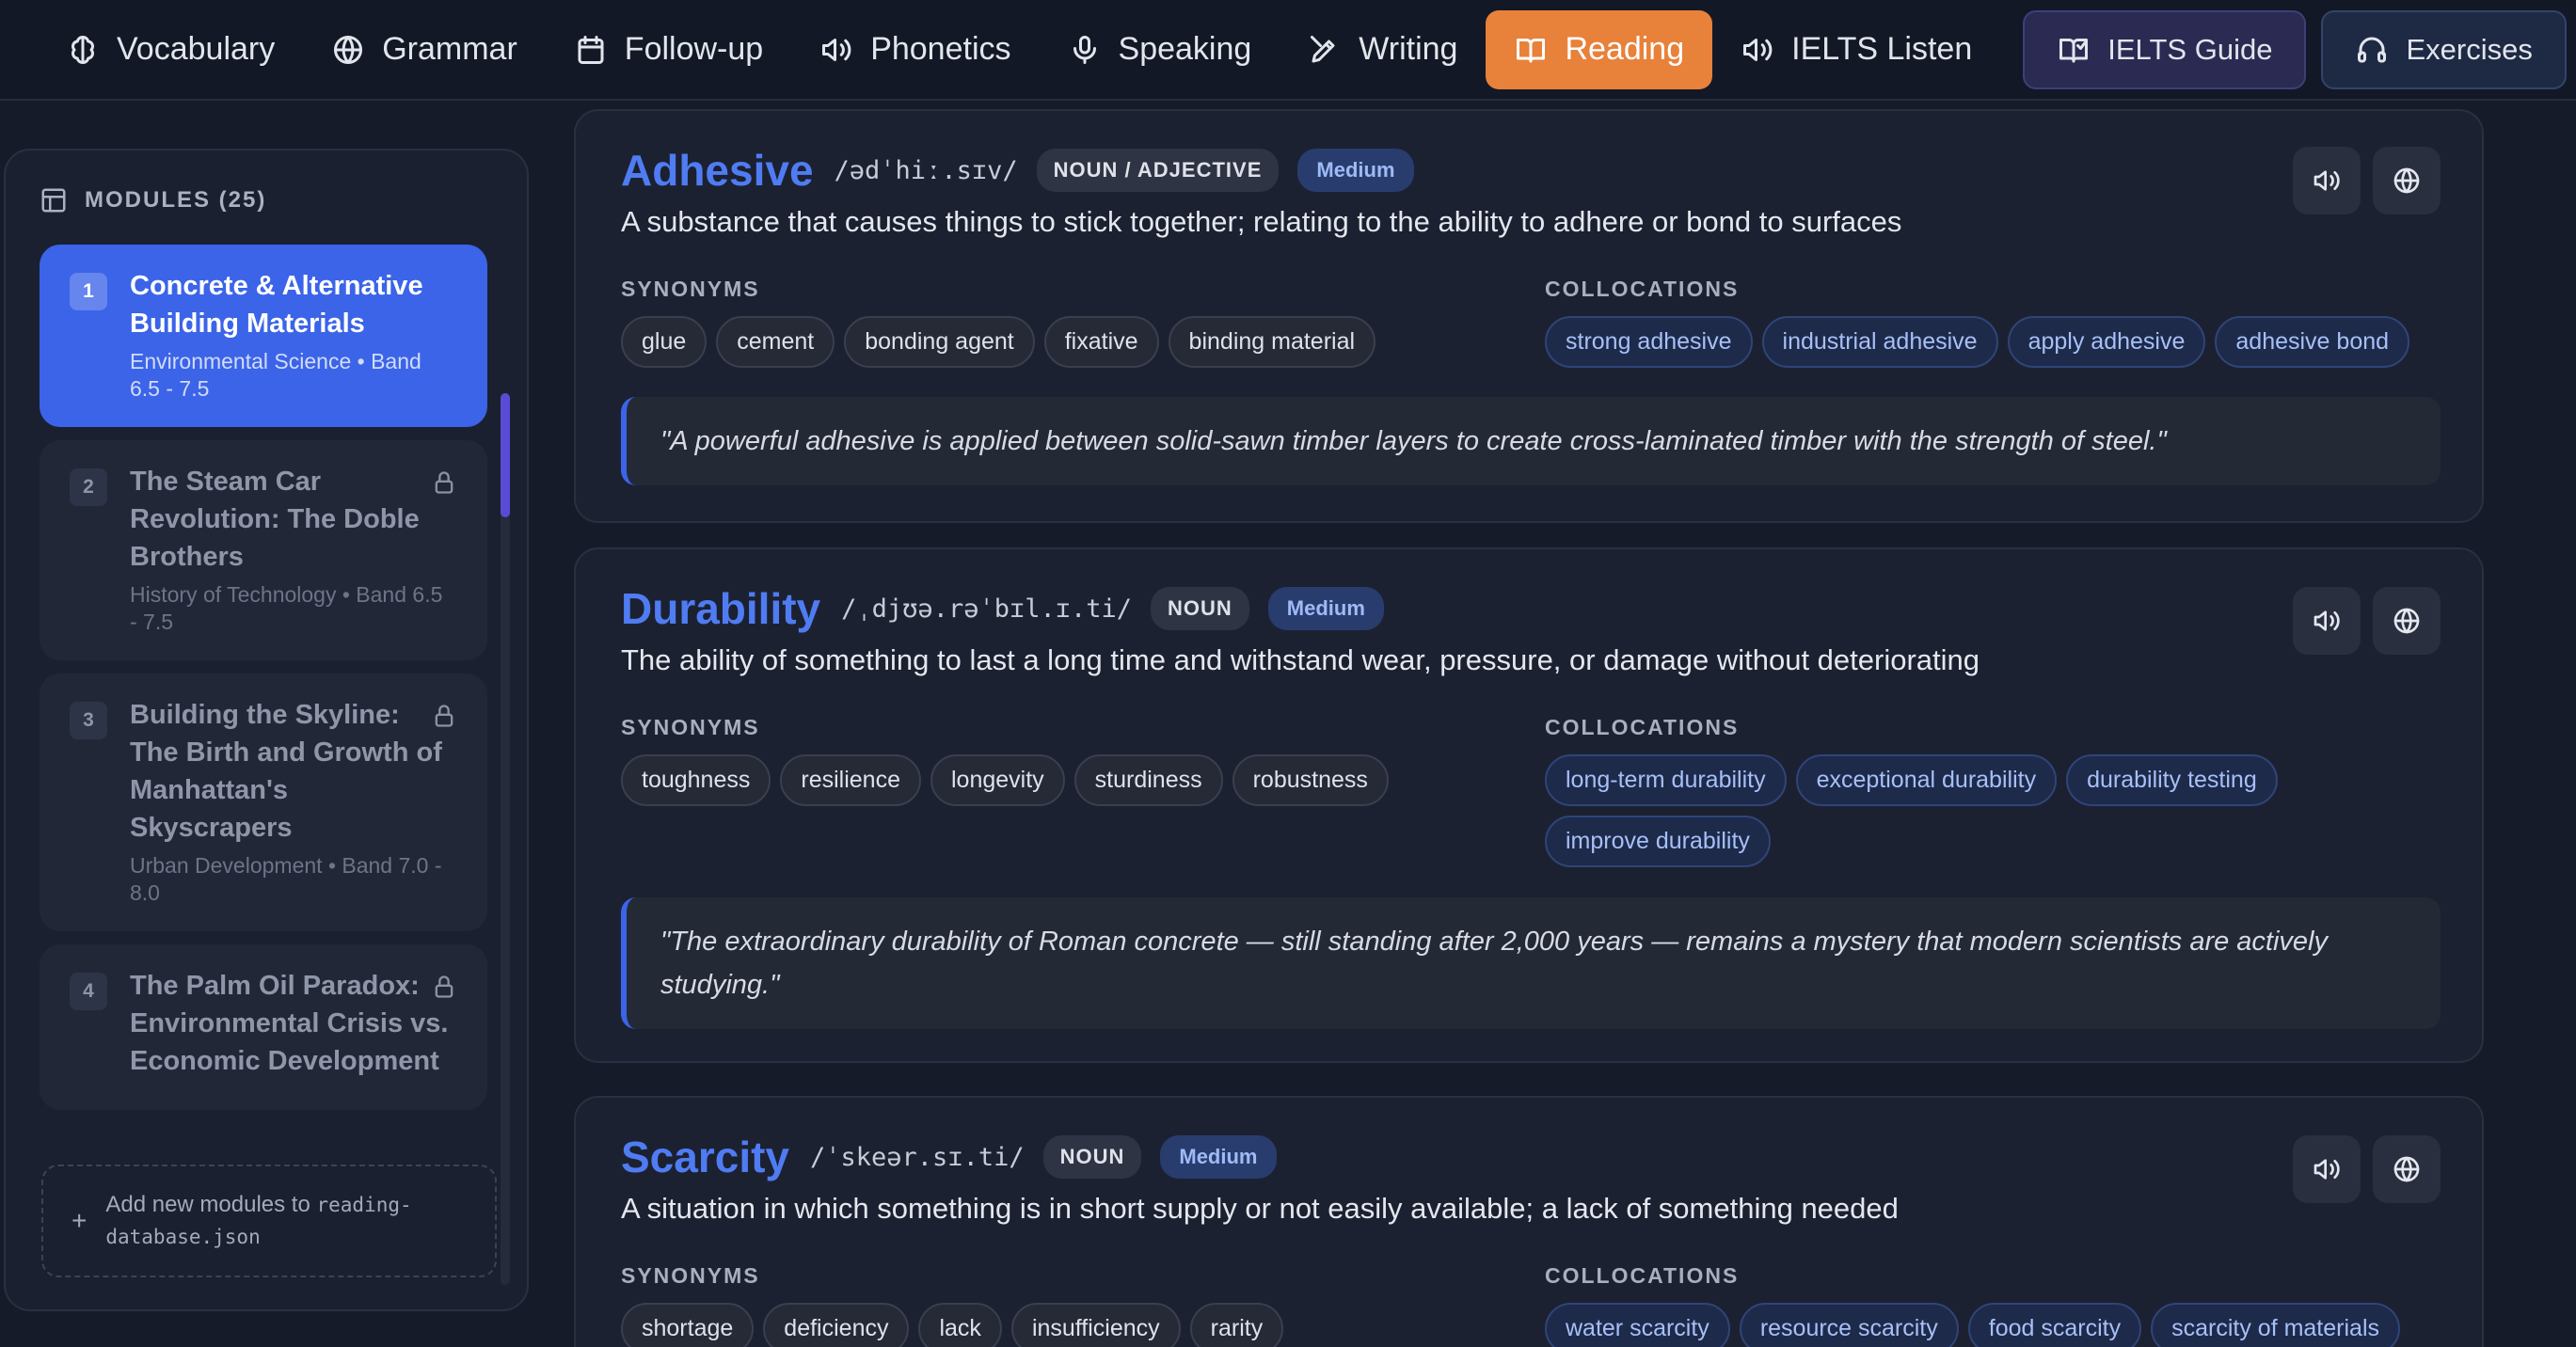  Describe the element at coordinates (1095, 1325) in the screenshot. I see `synonym-chip: insufficiency` at that location.